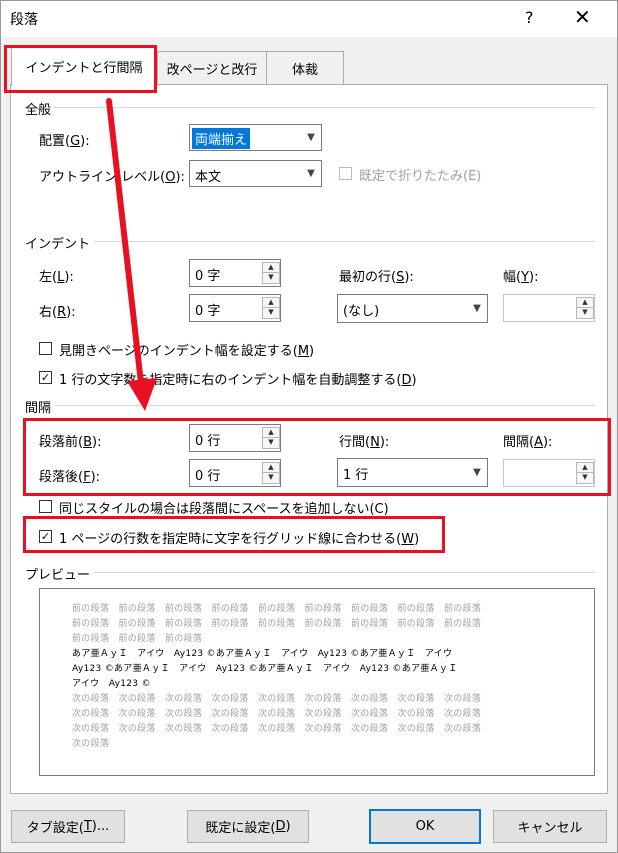  I want to click on arrow-annotation, so click(131, 254).